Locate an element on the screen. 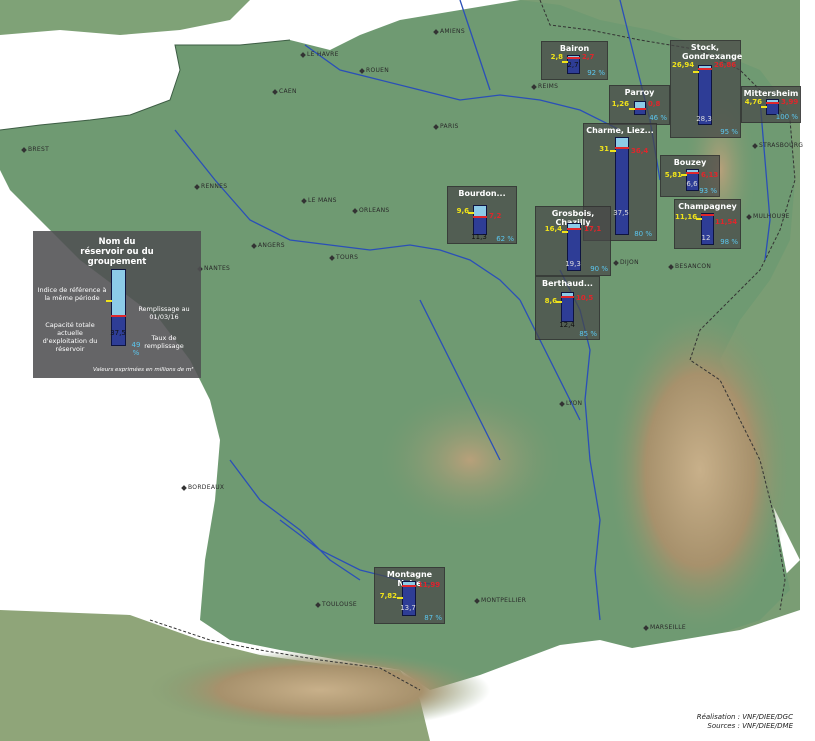 The width and height of the screenshot is (815, 741). reference-value: 2,8 is located at coordinates (556, 57).